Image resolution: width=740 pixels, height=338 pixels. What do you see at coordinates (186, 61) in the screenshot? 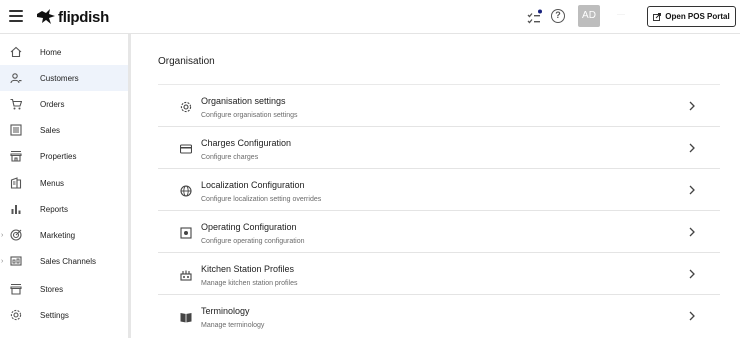
I see `page-title: Organisation` at bounding box center [186, 61].